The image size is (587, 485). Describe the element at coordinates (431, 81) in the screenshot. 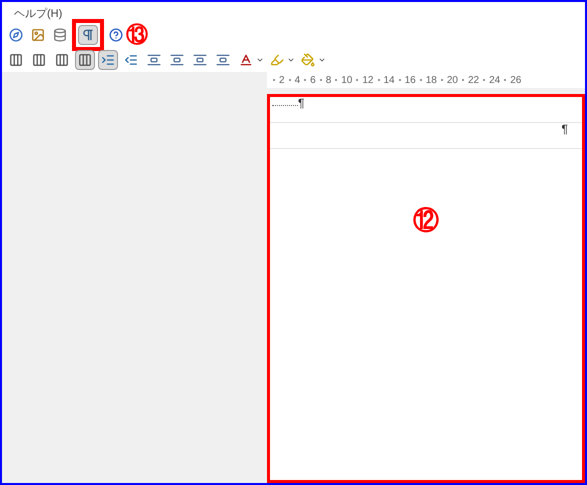

I see `ruler-number: 18` at that location.